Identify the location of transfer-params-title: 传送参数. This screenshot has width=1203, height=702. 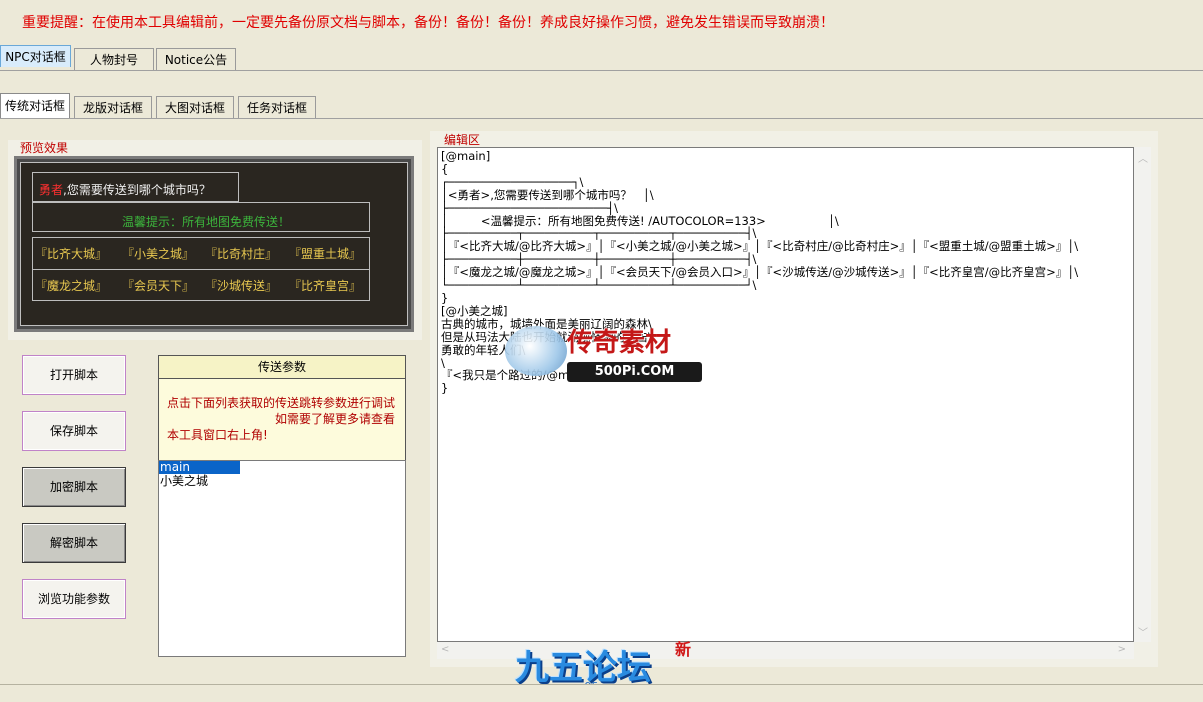
(282, 367).